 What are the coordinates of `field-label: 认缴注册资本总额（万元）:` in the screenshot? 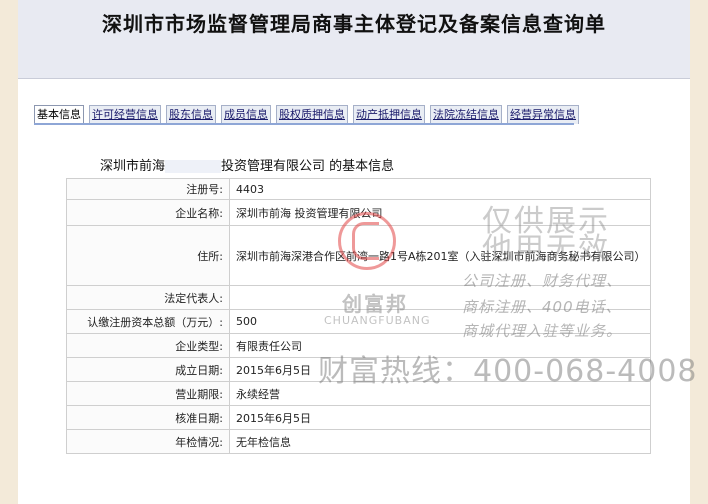 It's located at (148, 321).